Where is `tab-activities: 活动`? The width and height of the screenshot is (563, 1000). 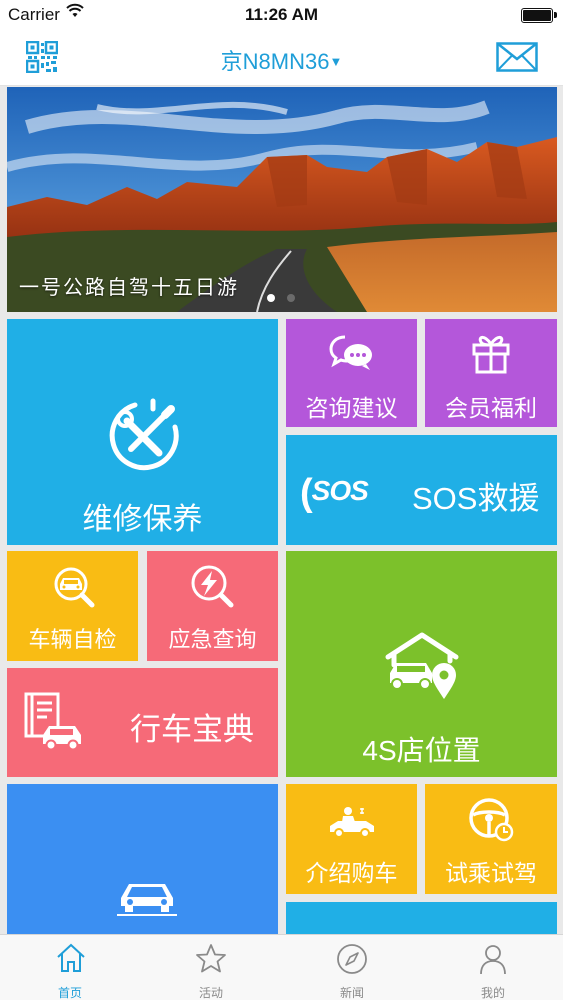 tab-activities: 活动 is located at coordinates (211, 967).